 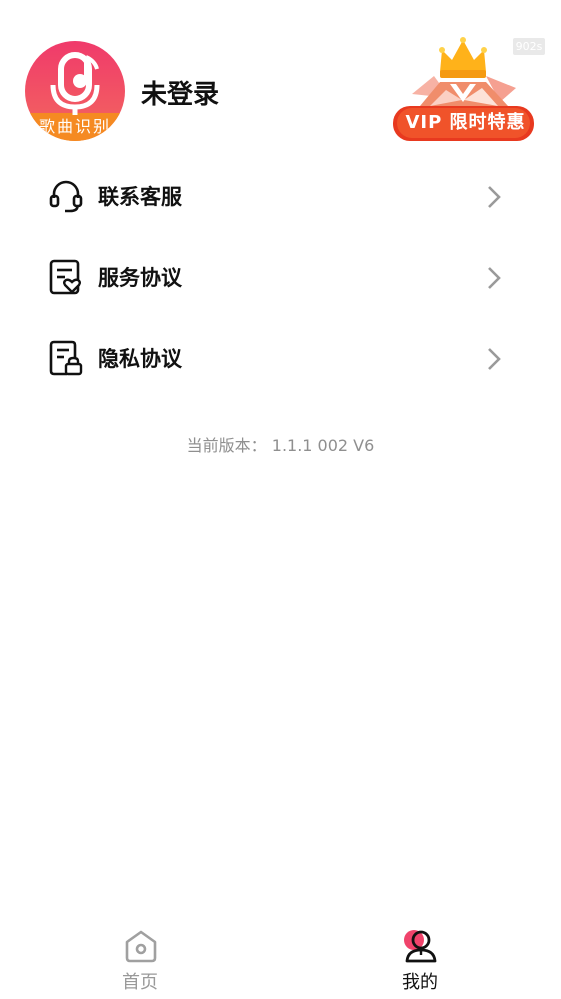 I want to click on headset-icon, so click(x=66, y=196).